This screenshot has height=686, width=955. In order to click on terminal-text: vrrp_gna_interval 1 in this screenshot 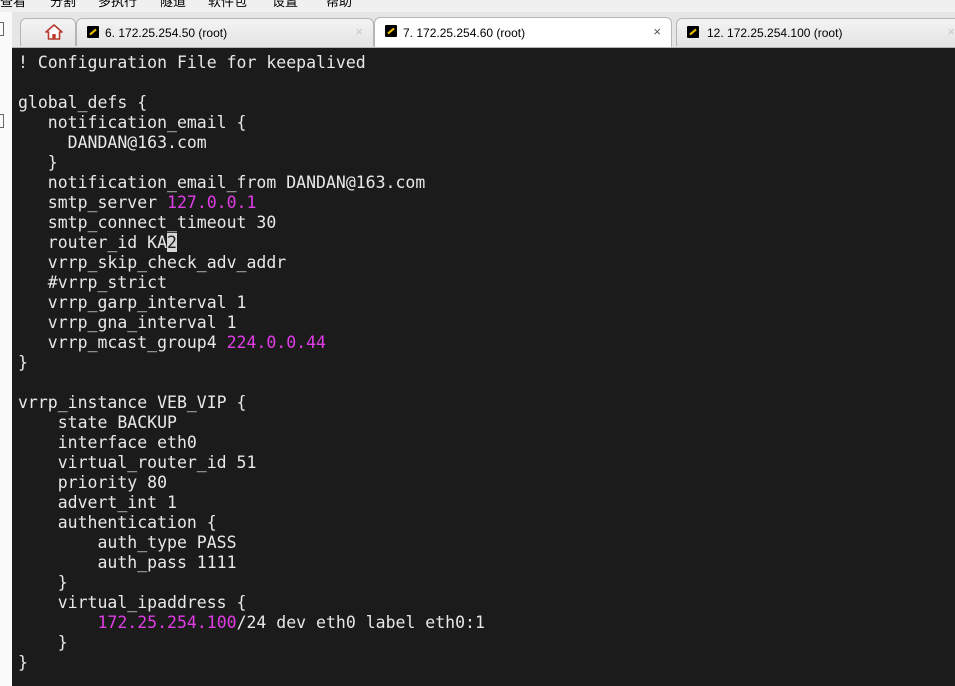, I will do `click(127, 322)`.